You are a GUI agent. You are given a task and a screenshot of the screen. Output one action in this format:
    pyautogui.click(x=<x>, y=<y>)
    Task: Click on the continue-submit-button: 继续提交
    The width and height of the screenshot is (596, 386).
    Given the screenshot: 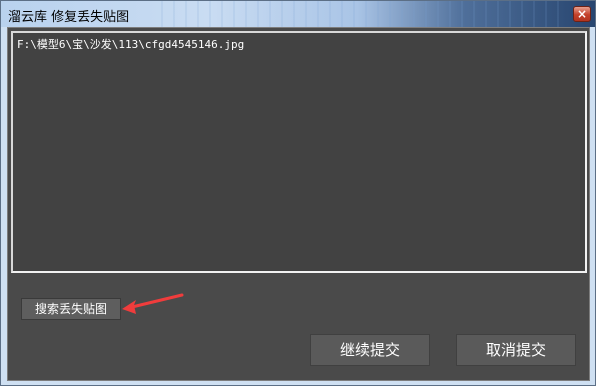 What is the action you would take?
    pyautogui.click(x=370, y=350)
    